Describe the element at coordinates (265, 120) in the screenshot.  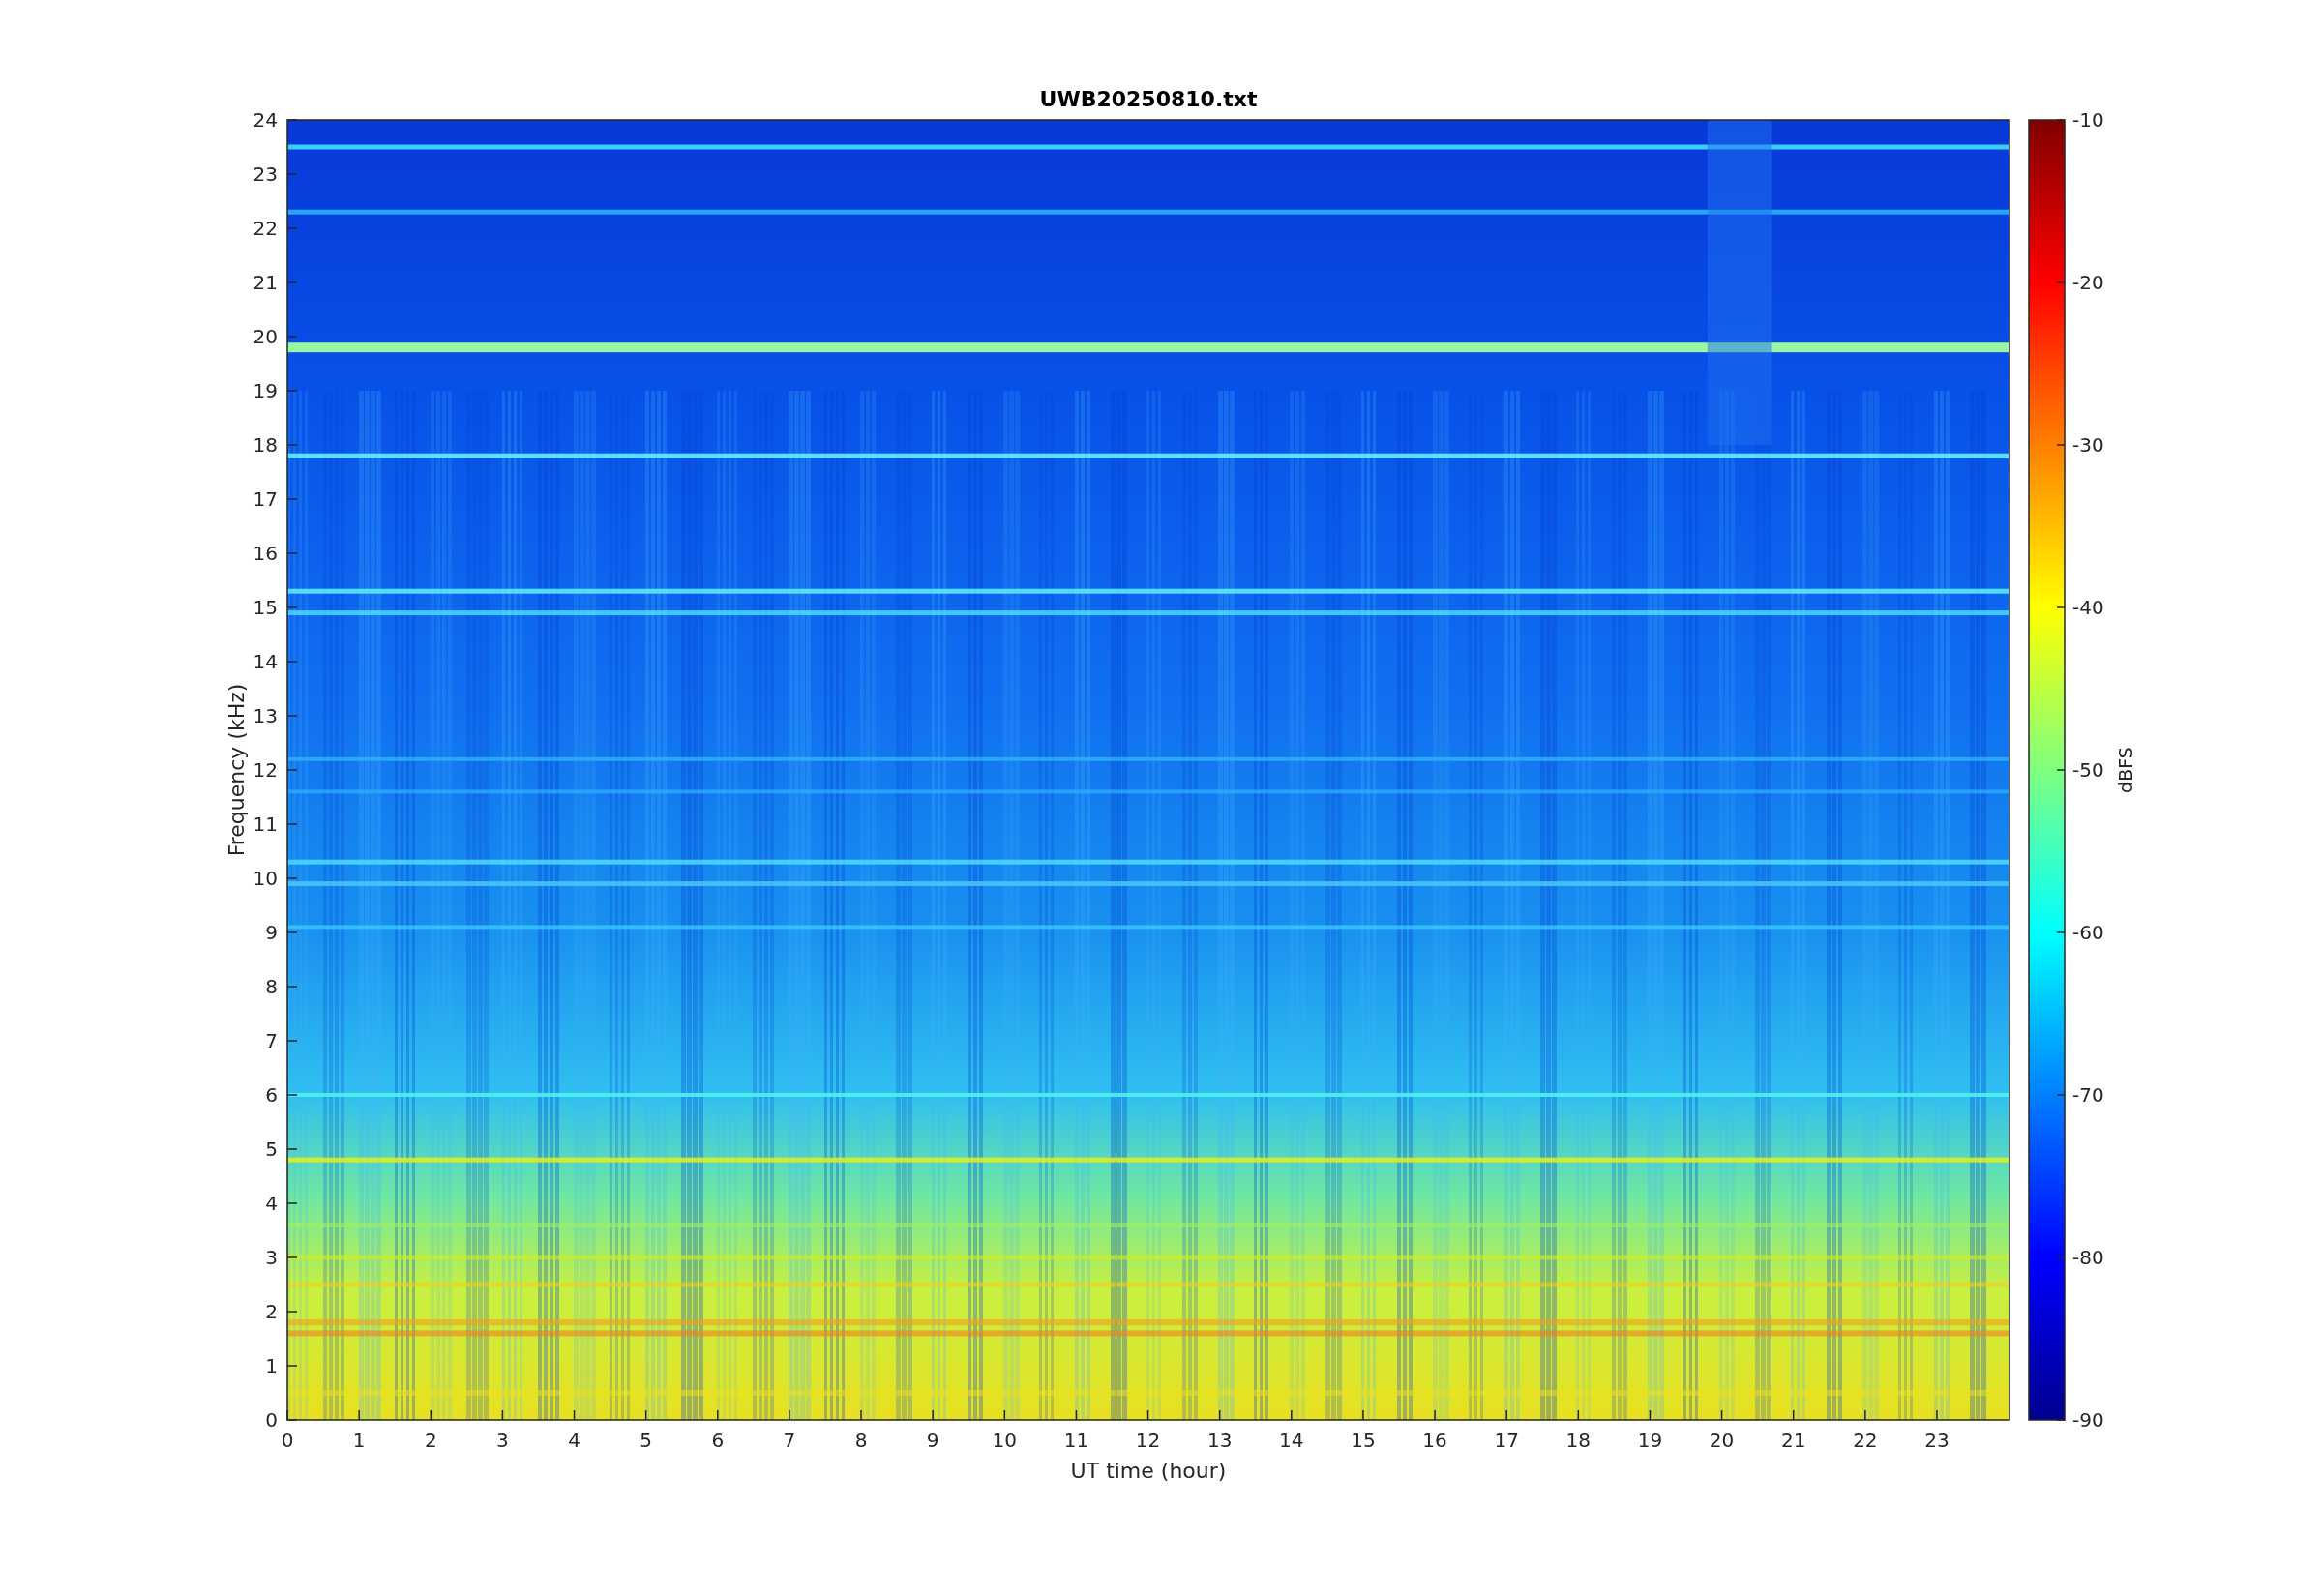
I see `tick-label: 24` at that location.